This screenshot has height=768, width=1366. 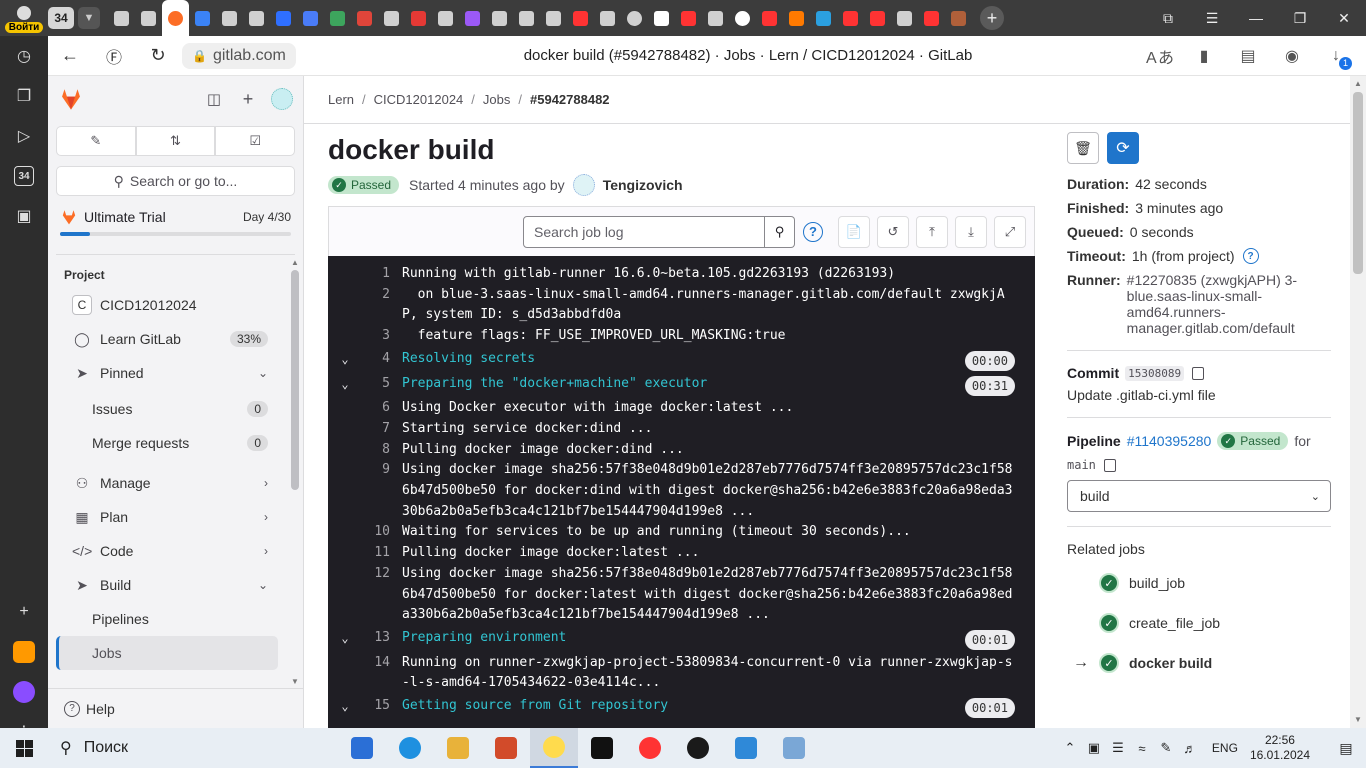 I want to click on minimize-icon: —, so click(x=1256, y=18).